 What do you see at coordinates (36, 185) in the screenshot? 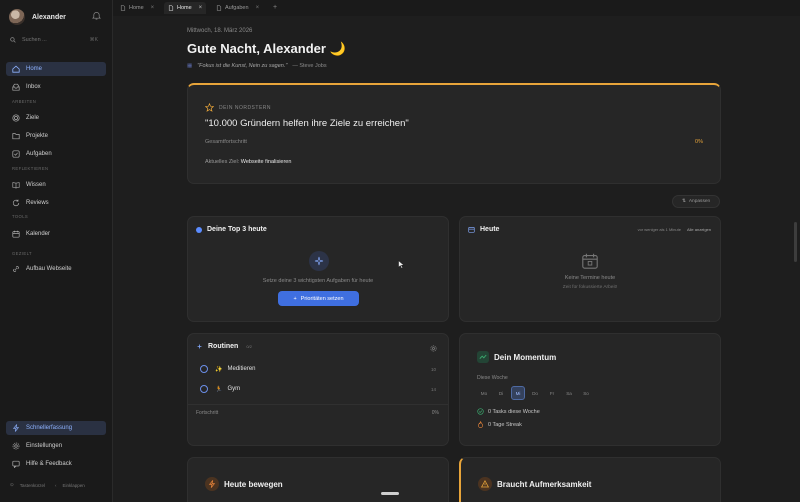
I see `sidebar-item-label: Wissen` at bounding box center [36, 185].